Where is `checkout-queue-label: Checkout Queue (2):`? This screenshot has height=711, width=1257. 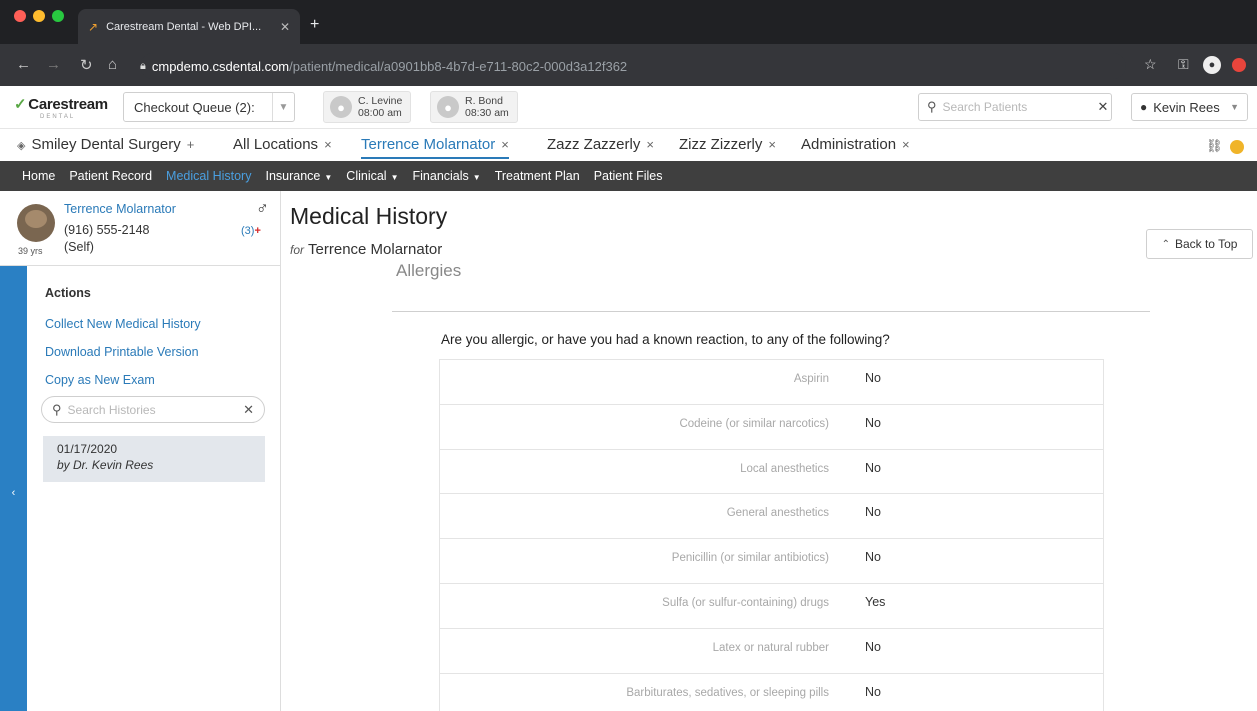 checkout-queue-label: Checkout Queue (2): is located at coordinates (194, 107).